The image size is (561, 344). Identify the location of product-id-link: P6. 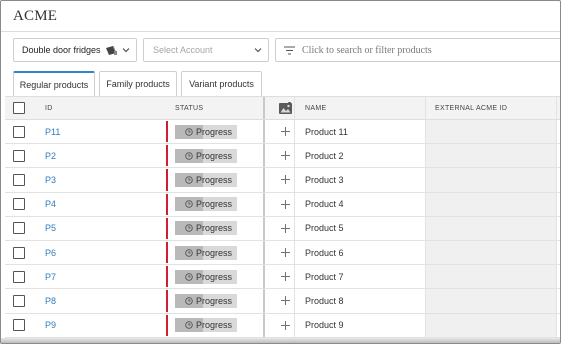
(100, 252).